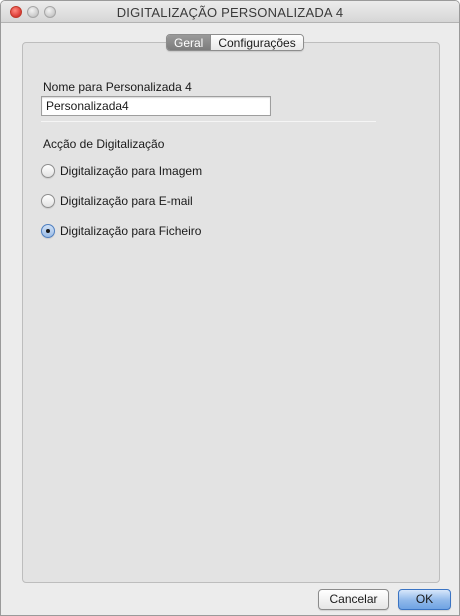 This screenshot has height=616, width=460. Describe the element at coordinates (353, 599) in the screenshot. I see `cancel-button: Cancelar` at that location.